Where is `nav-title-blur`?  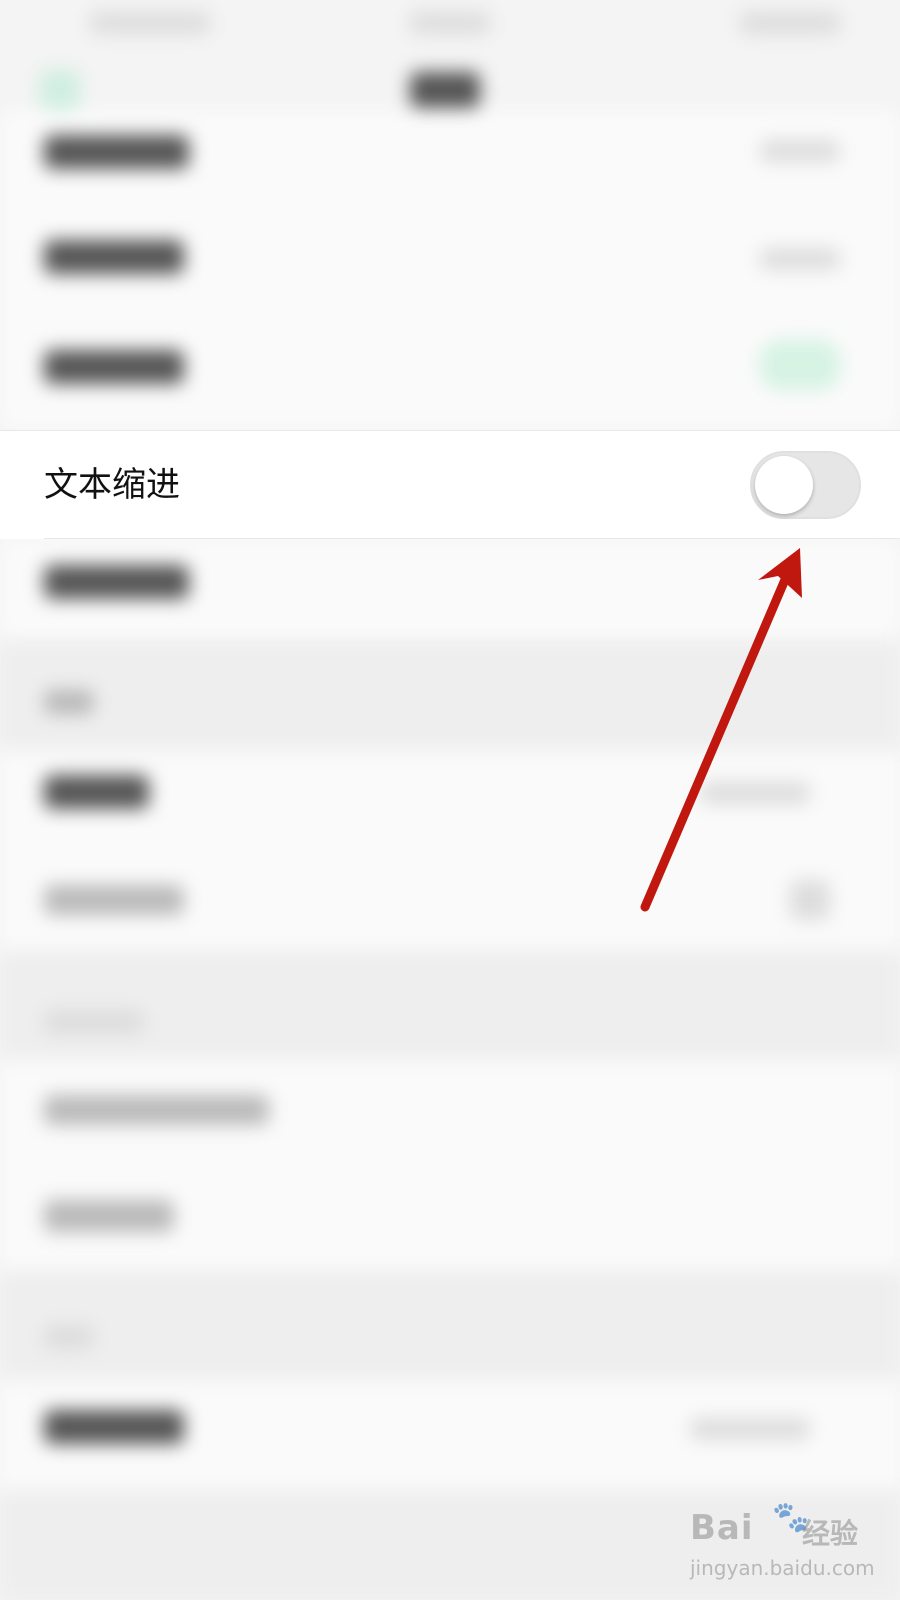
nav-title-blur is located at coordinates (445, 90).